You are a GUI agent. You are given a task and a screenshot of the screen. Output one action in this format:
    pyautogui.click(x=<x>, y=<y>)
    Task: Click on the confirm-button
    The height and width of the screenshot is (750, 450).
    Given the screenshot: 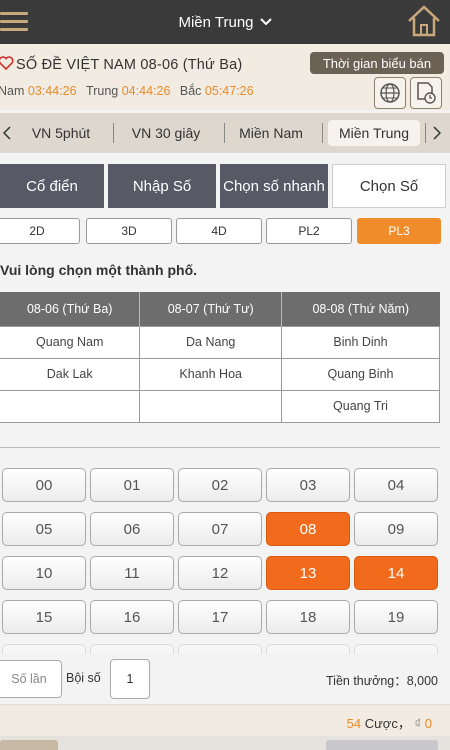 What is the action you would take?
    pyautogui.click(x=382, y=745)
    